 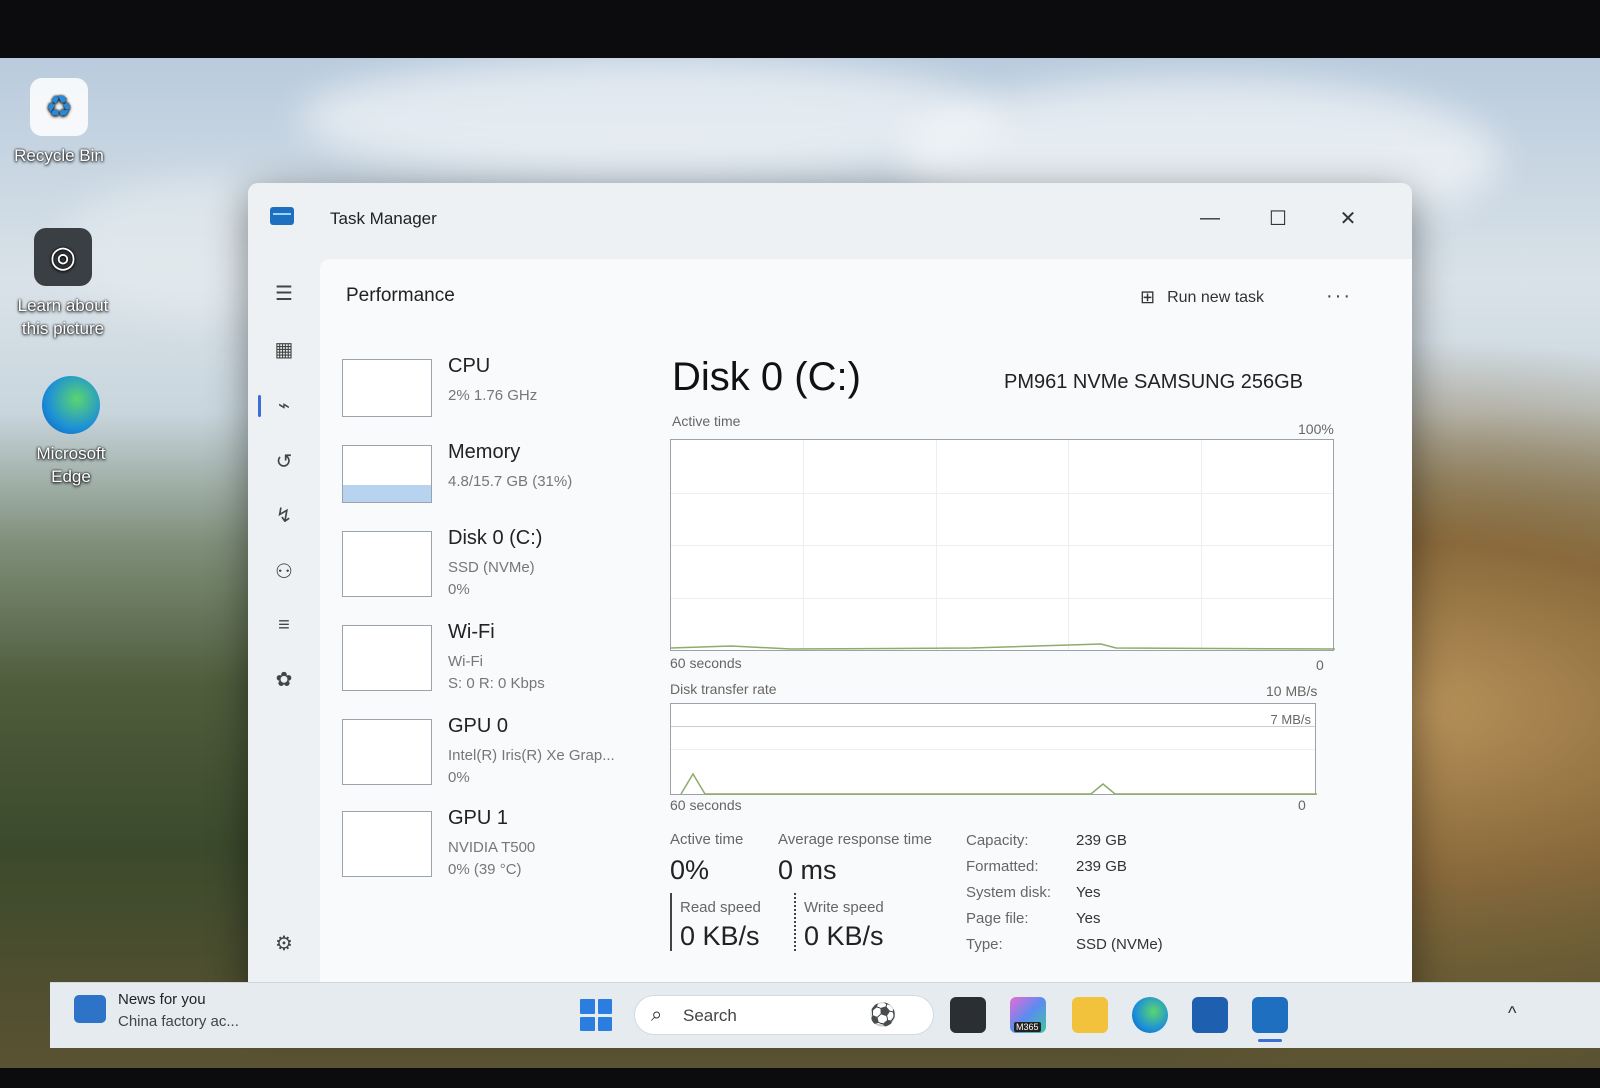 What do you see at coordinates (510, 481) in the screenshot?
I see `memory-usage: 4.8/15.7 GB (31%)` at bounding box center [510, 481].